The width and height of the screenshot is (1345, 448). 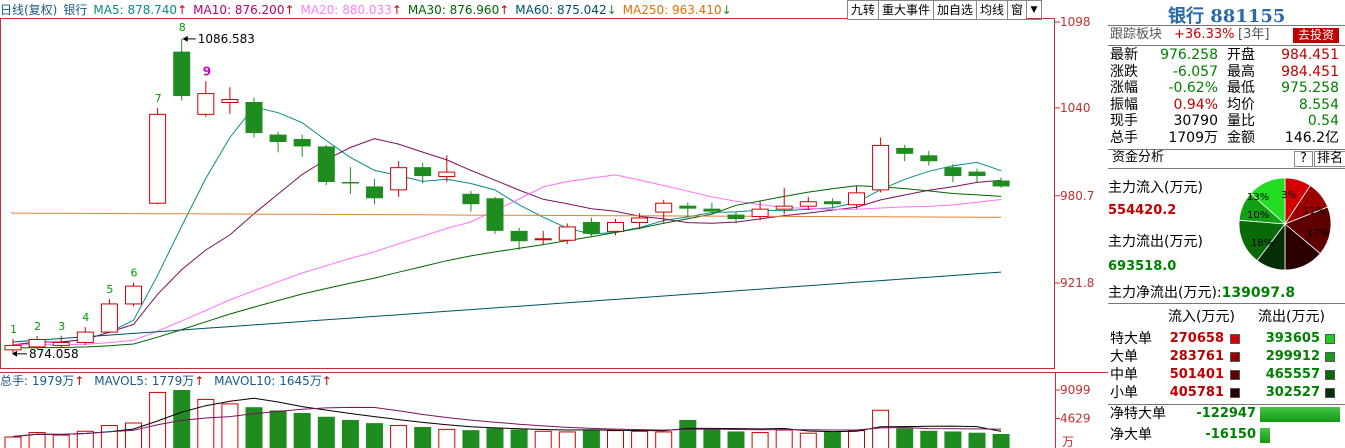 What do you see at coordinates (1254, 34) in the screenshot?
I see `track-period: [3年]` at bounding box center [1254, 34].